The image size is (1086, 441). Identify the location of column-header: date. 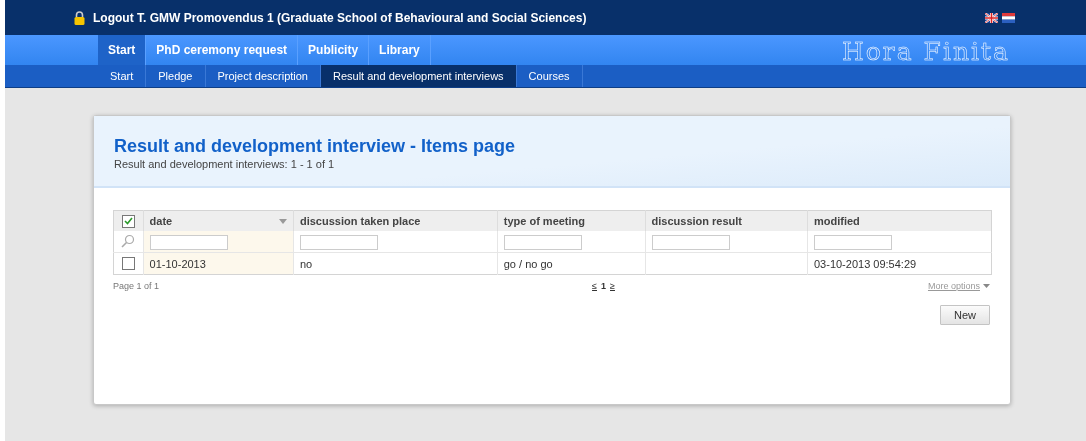
(218, 220).